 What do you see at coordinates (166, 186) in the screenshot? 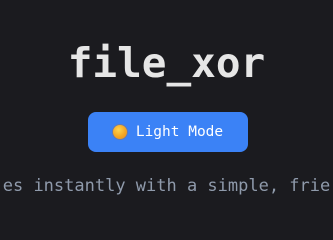
I see `tagline: es instantly with a simple, frie` at bounding box center [166, 186].